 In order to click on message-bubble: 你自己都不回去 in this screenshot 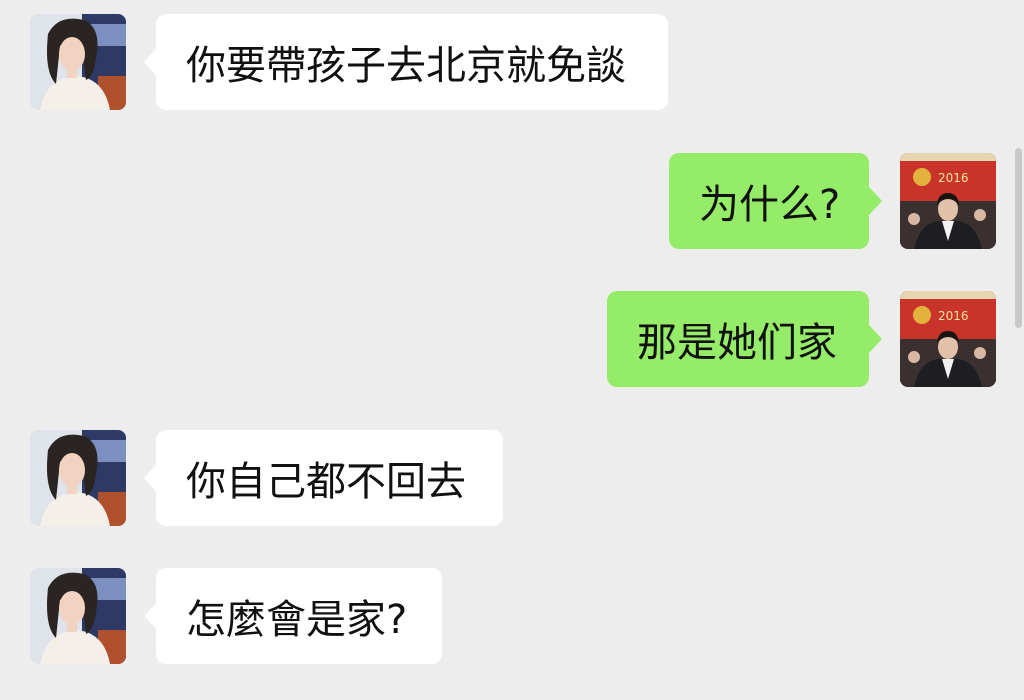, I will do `click(329, 478)`.